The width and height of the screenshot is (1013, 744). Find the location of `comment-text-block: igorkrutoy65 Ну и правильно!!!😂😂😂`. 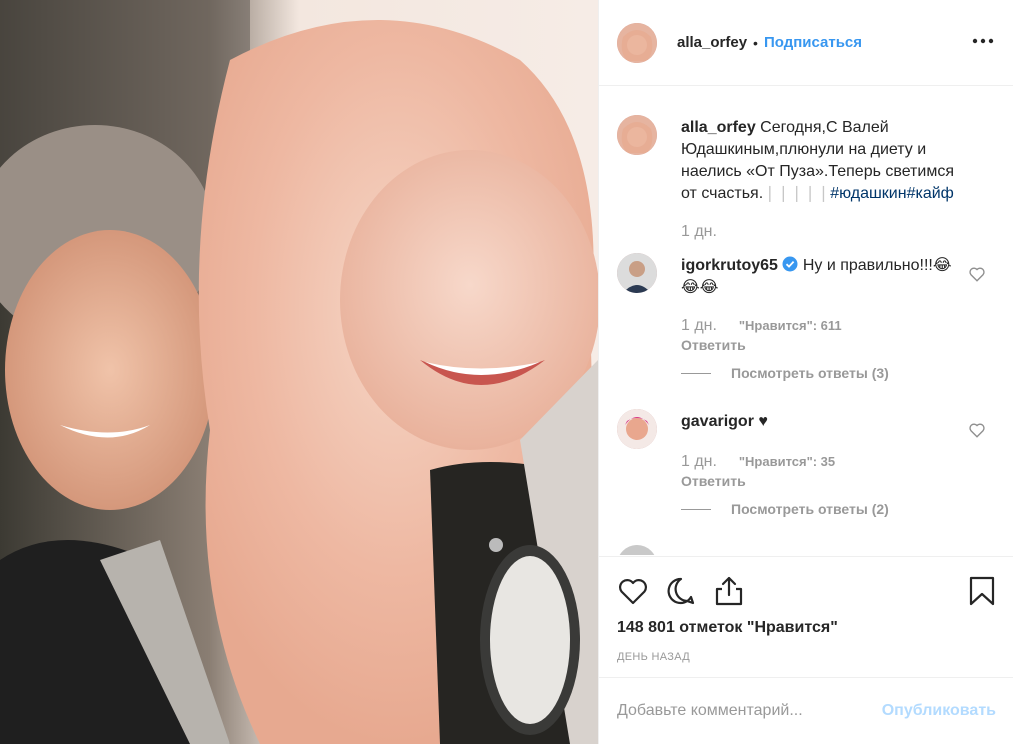

comment-text-block: igorkrutoy65 Ну и правильно!!!😂😂😂 is located at coordinates (823, 277).